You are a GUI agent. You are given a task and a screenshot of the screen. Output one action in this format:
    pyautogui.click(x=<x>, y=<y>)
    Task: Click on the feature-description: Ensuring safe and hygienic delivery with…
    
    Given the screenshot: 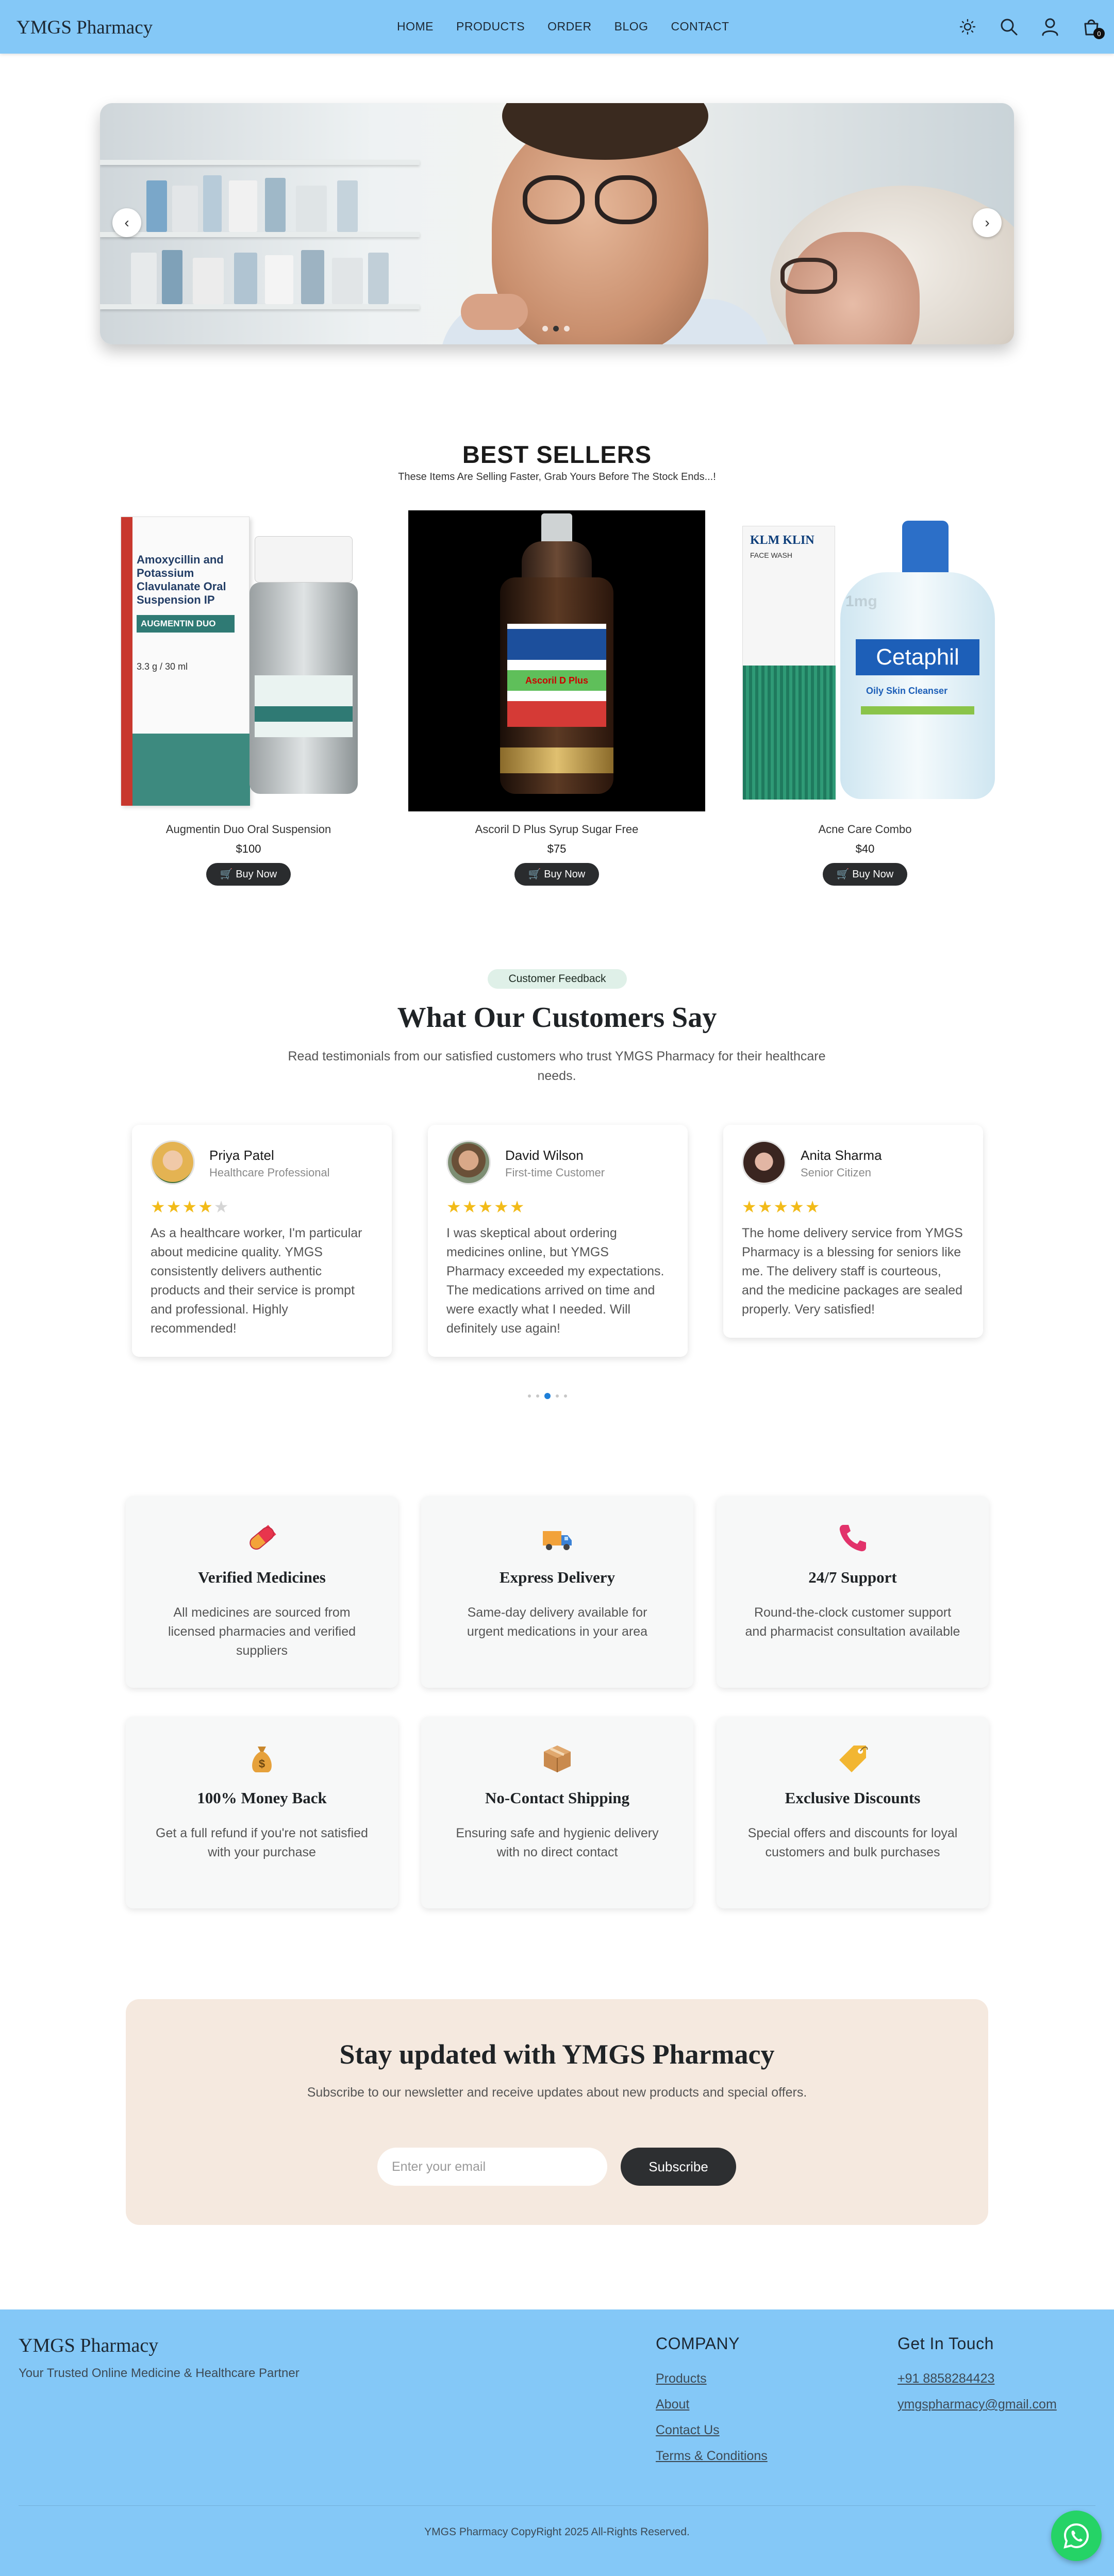 What is the action you would take?
    pyautogui.click(x=557, y=1842)
    